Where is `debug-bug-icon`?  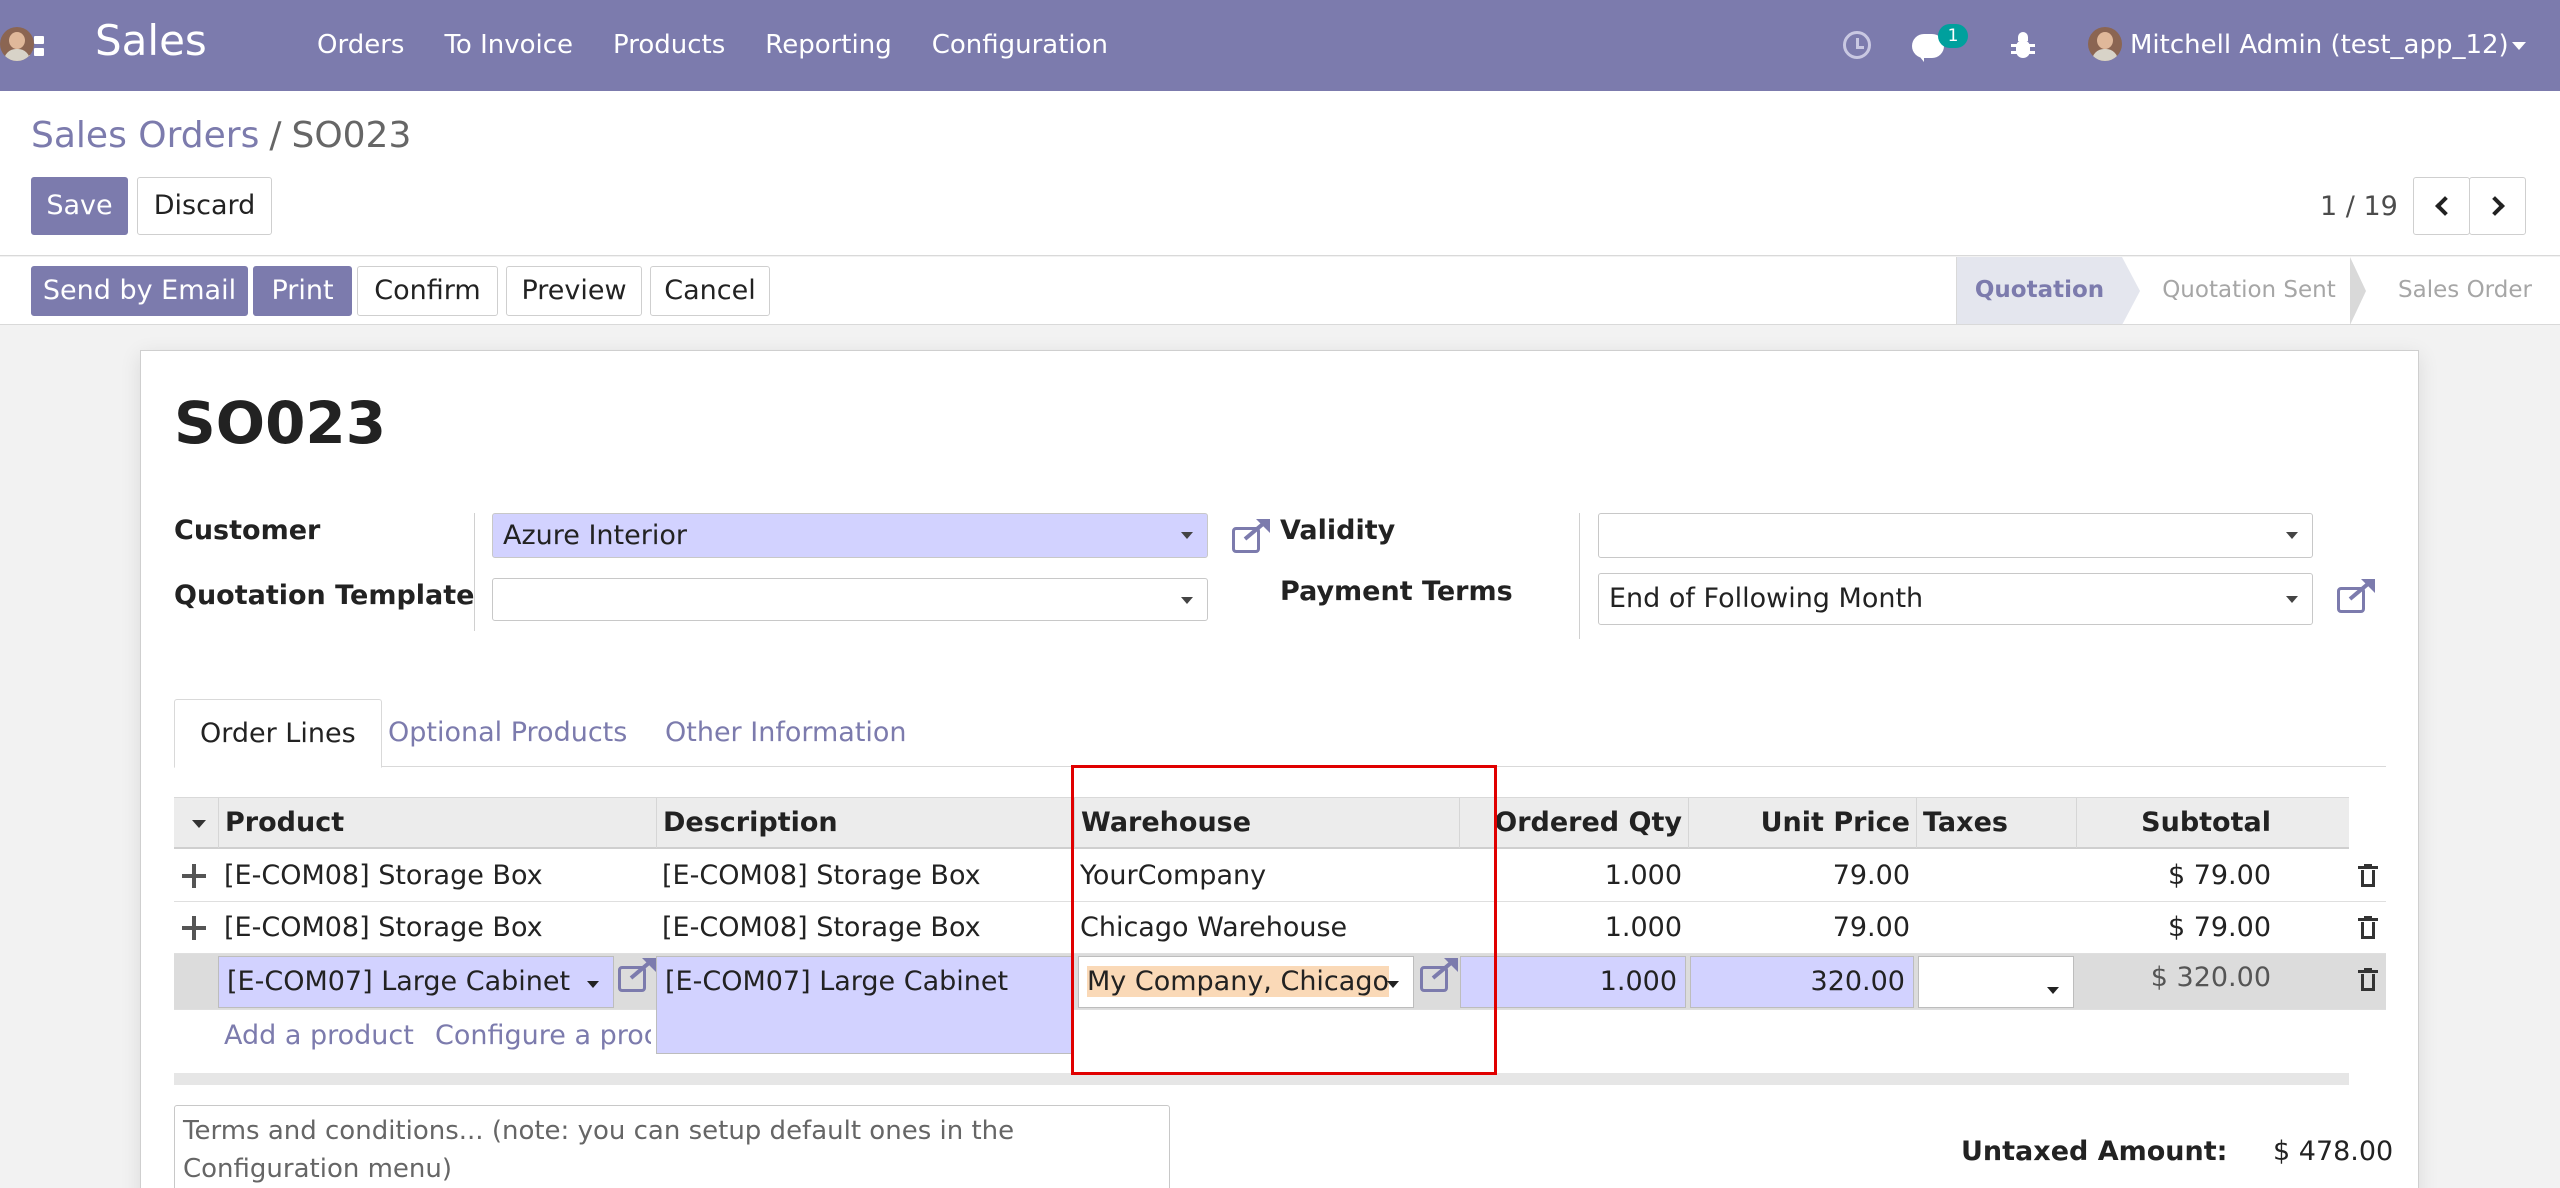 debug-bug-icon is located at coordinates (2023, 46).